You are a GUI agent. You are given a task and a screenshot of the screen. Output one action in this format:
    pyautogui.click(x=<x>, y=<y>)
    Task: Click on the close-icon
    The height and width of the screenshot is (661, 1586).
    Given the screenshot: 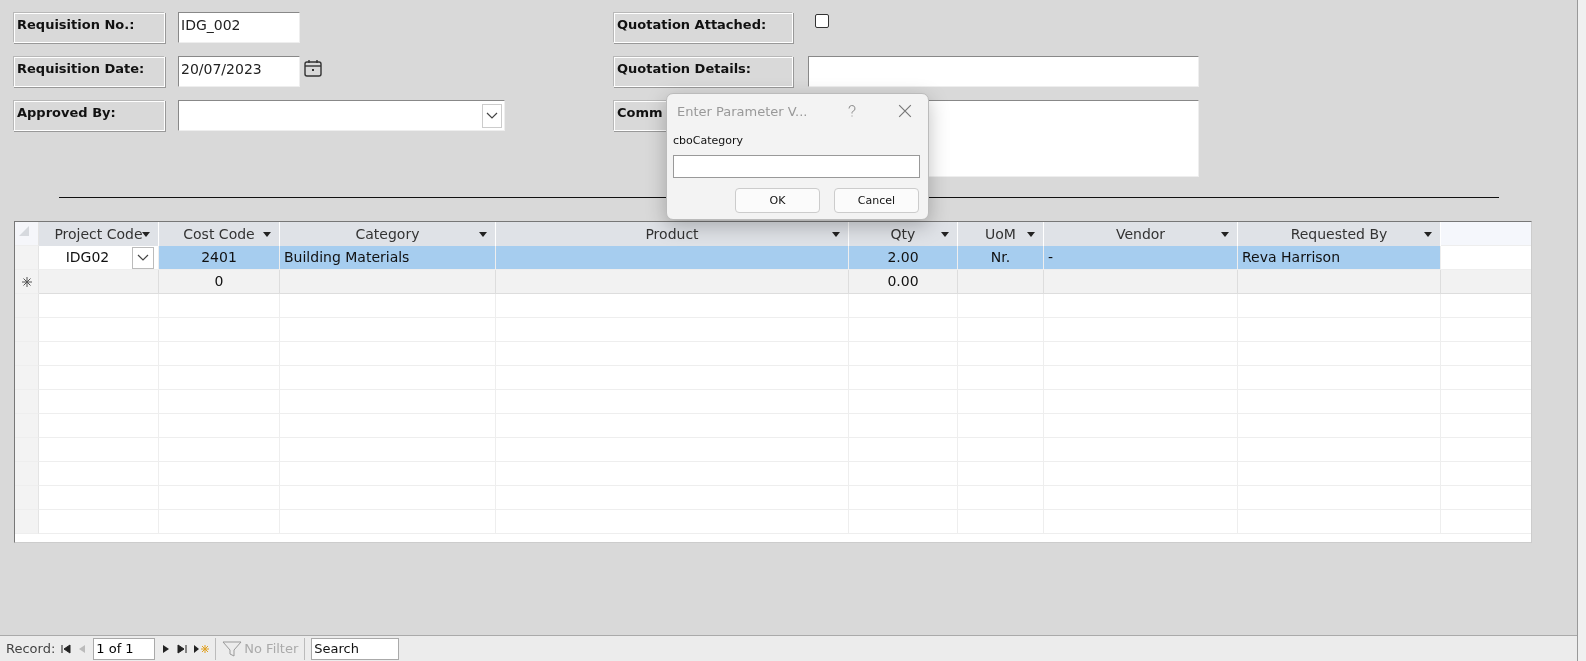 What is the action you would take?
    pyautogui.click(x=905, y=111)
    